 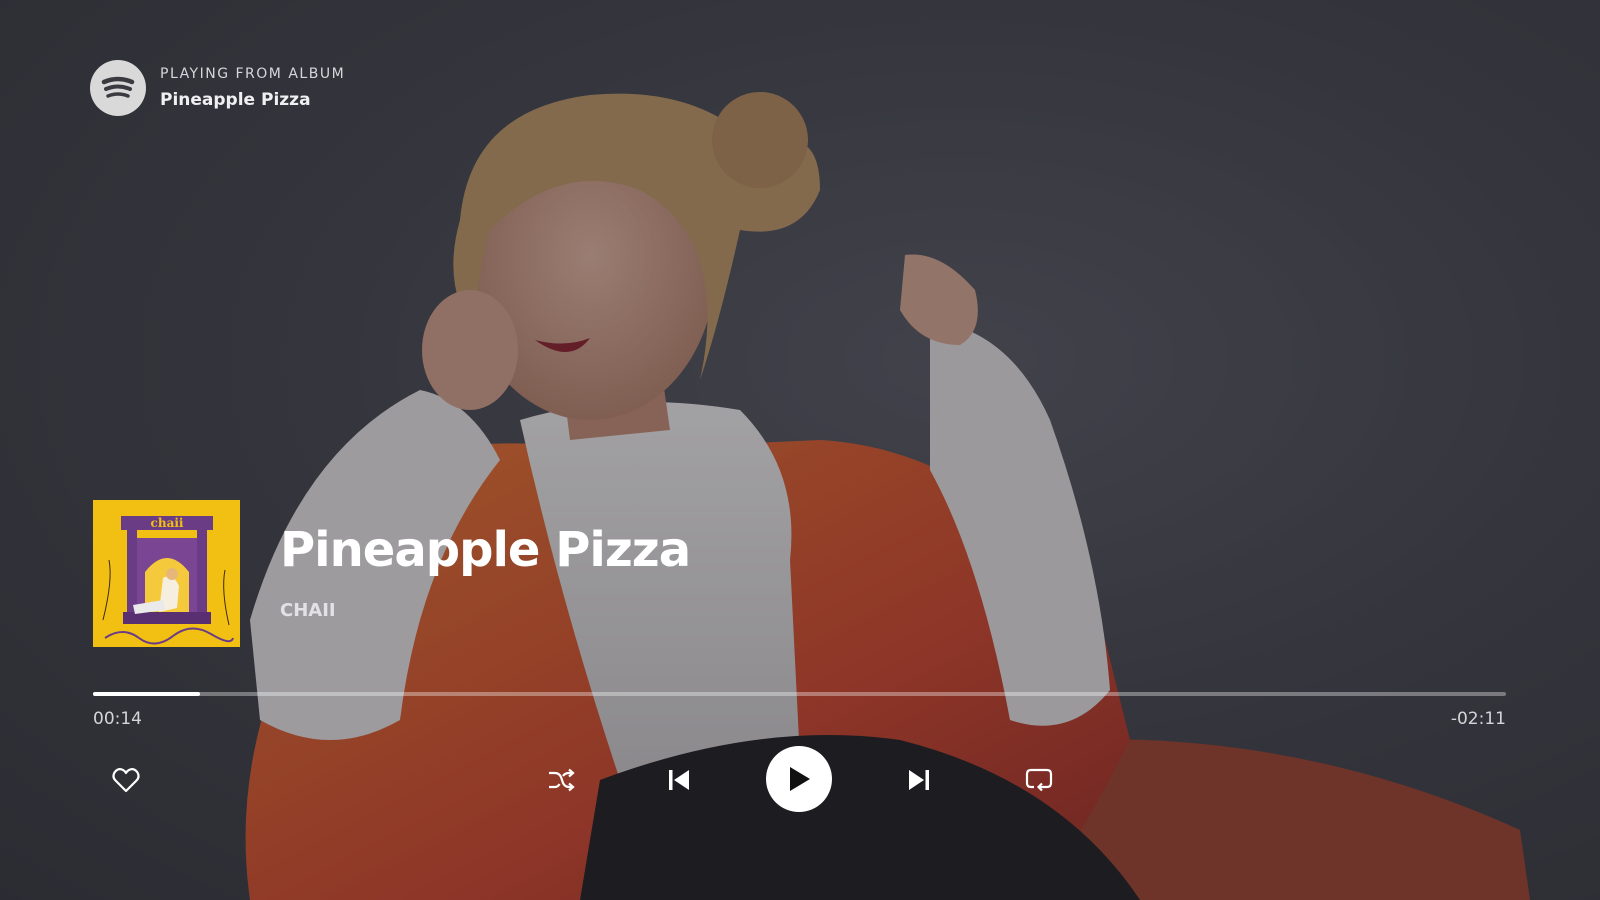 I want to click on play-button, so click(x=799, y=779).